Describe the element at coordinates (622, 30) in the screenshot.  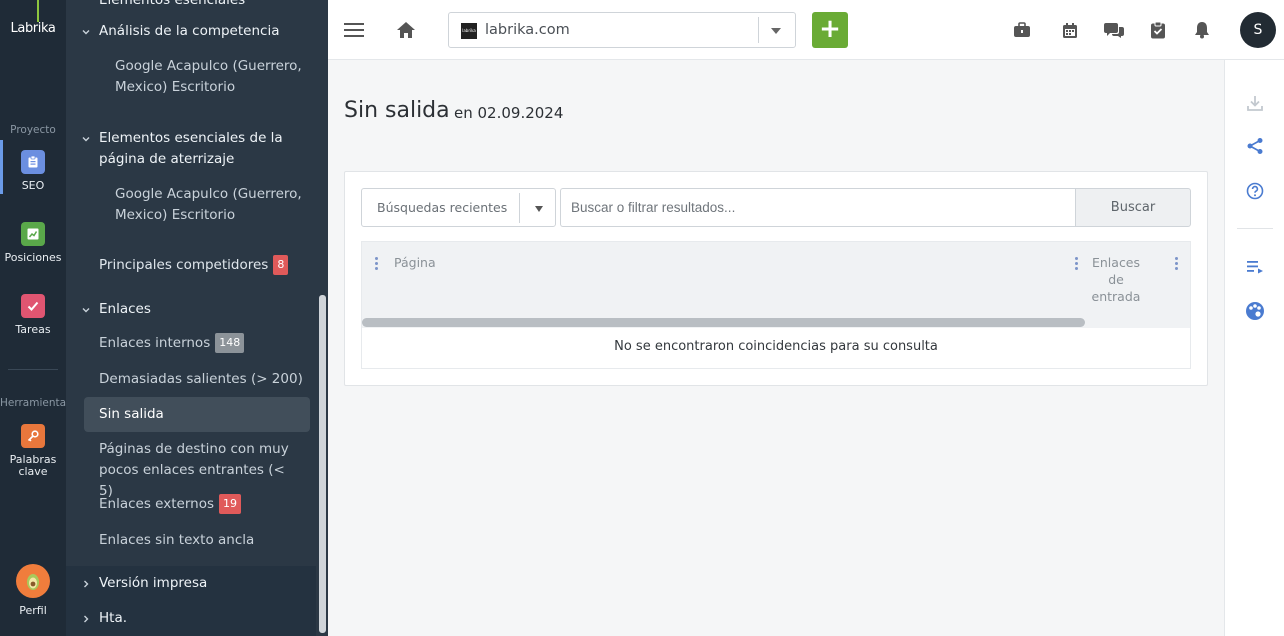
I see `site-selector: labrika labrika.com` at that location.